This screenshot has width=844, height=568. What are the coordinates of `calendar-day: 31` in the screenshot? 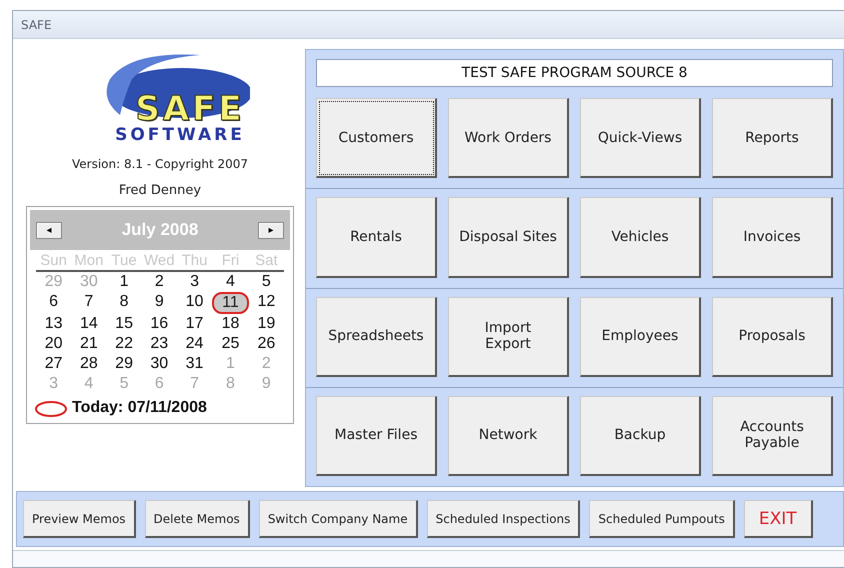 It's located at (195, 364).